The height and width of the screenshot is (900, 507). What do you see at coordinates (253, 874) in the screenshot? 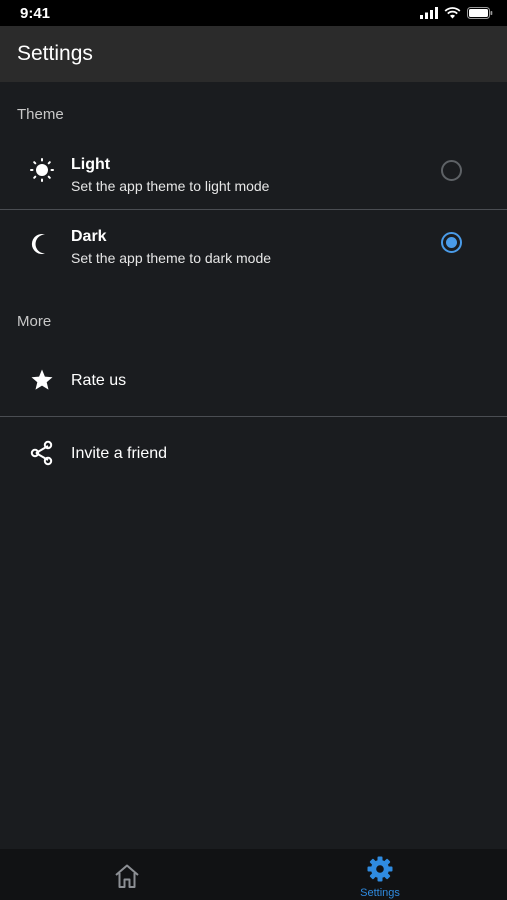
I see `tab-bar: Settings` at bounding box center [253, 874].